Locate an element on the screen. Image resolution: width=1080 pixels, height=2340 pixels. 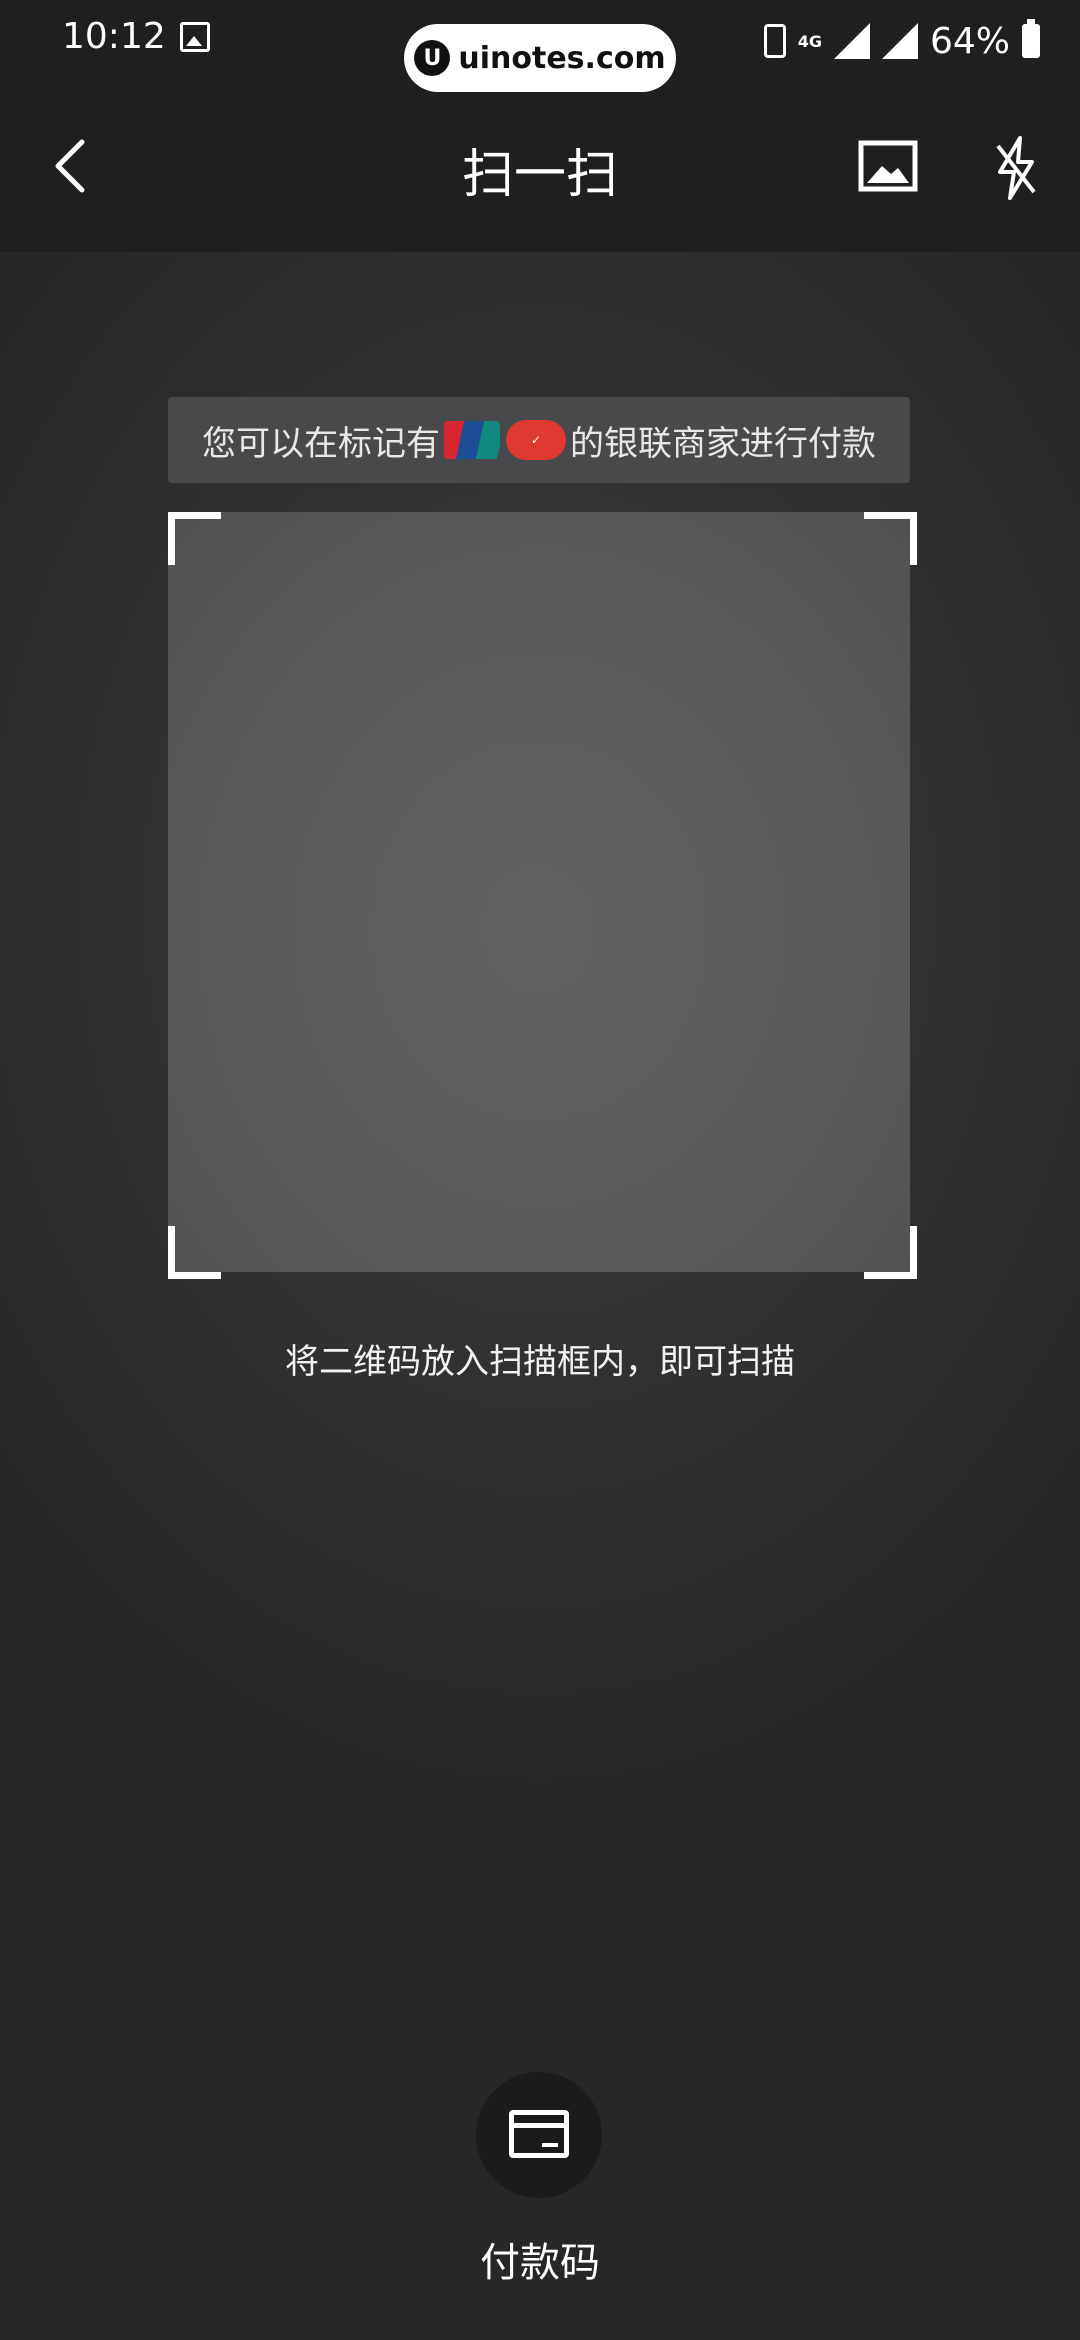
scan-corner-top-right is located at coordinates (890, 538).